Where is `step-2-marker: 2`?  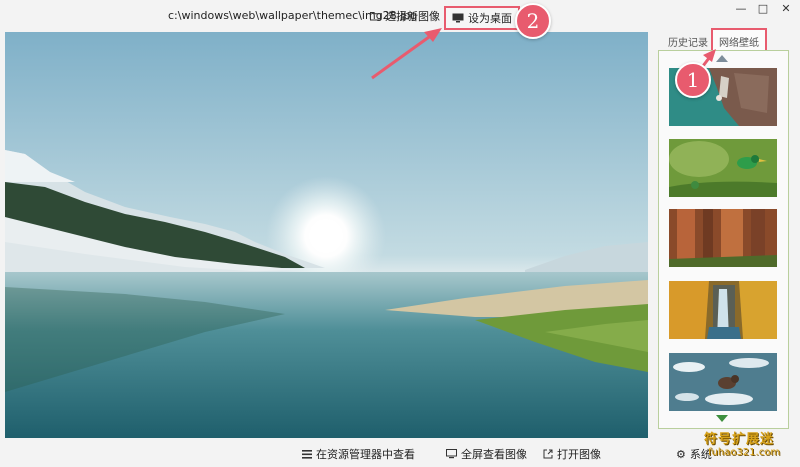 step-2-marker: 2 is located at coordinates (533, 21).